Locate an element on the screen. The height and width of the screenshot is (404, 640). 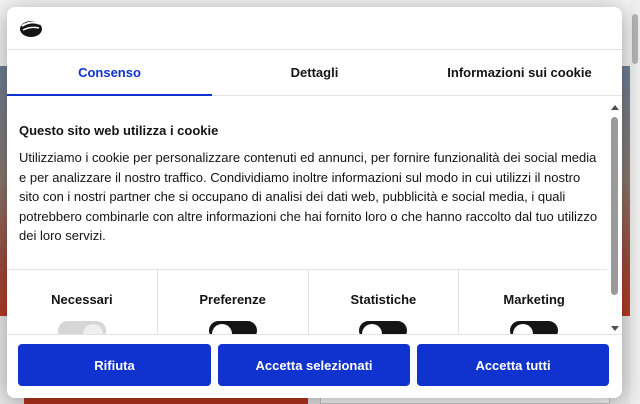
category-marketing: Marketing is located at coordinates (534, 302).